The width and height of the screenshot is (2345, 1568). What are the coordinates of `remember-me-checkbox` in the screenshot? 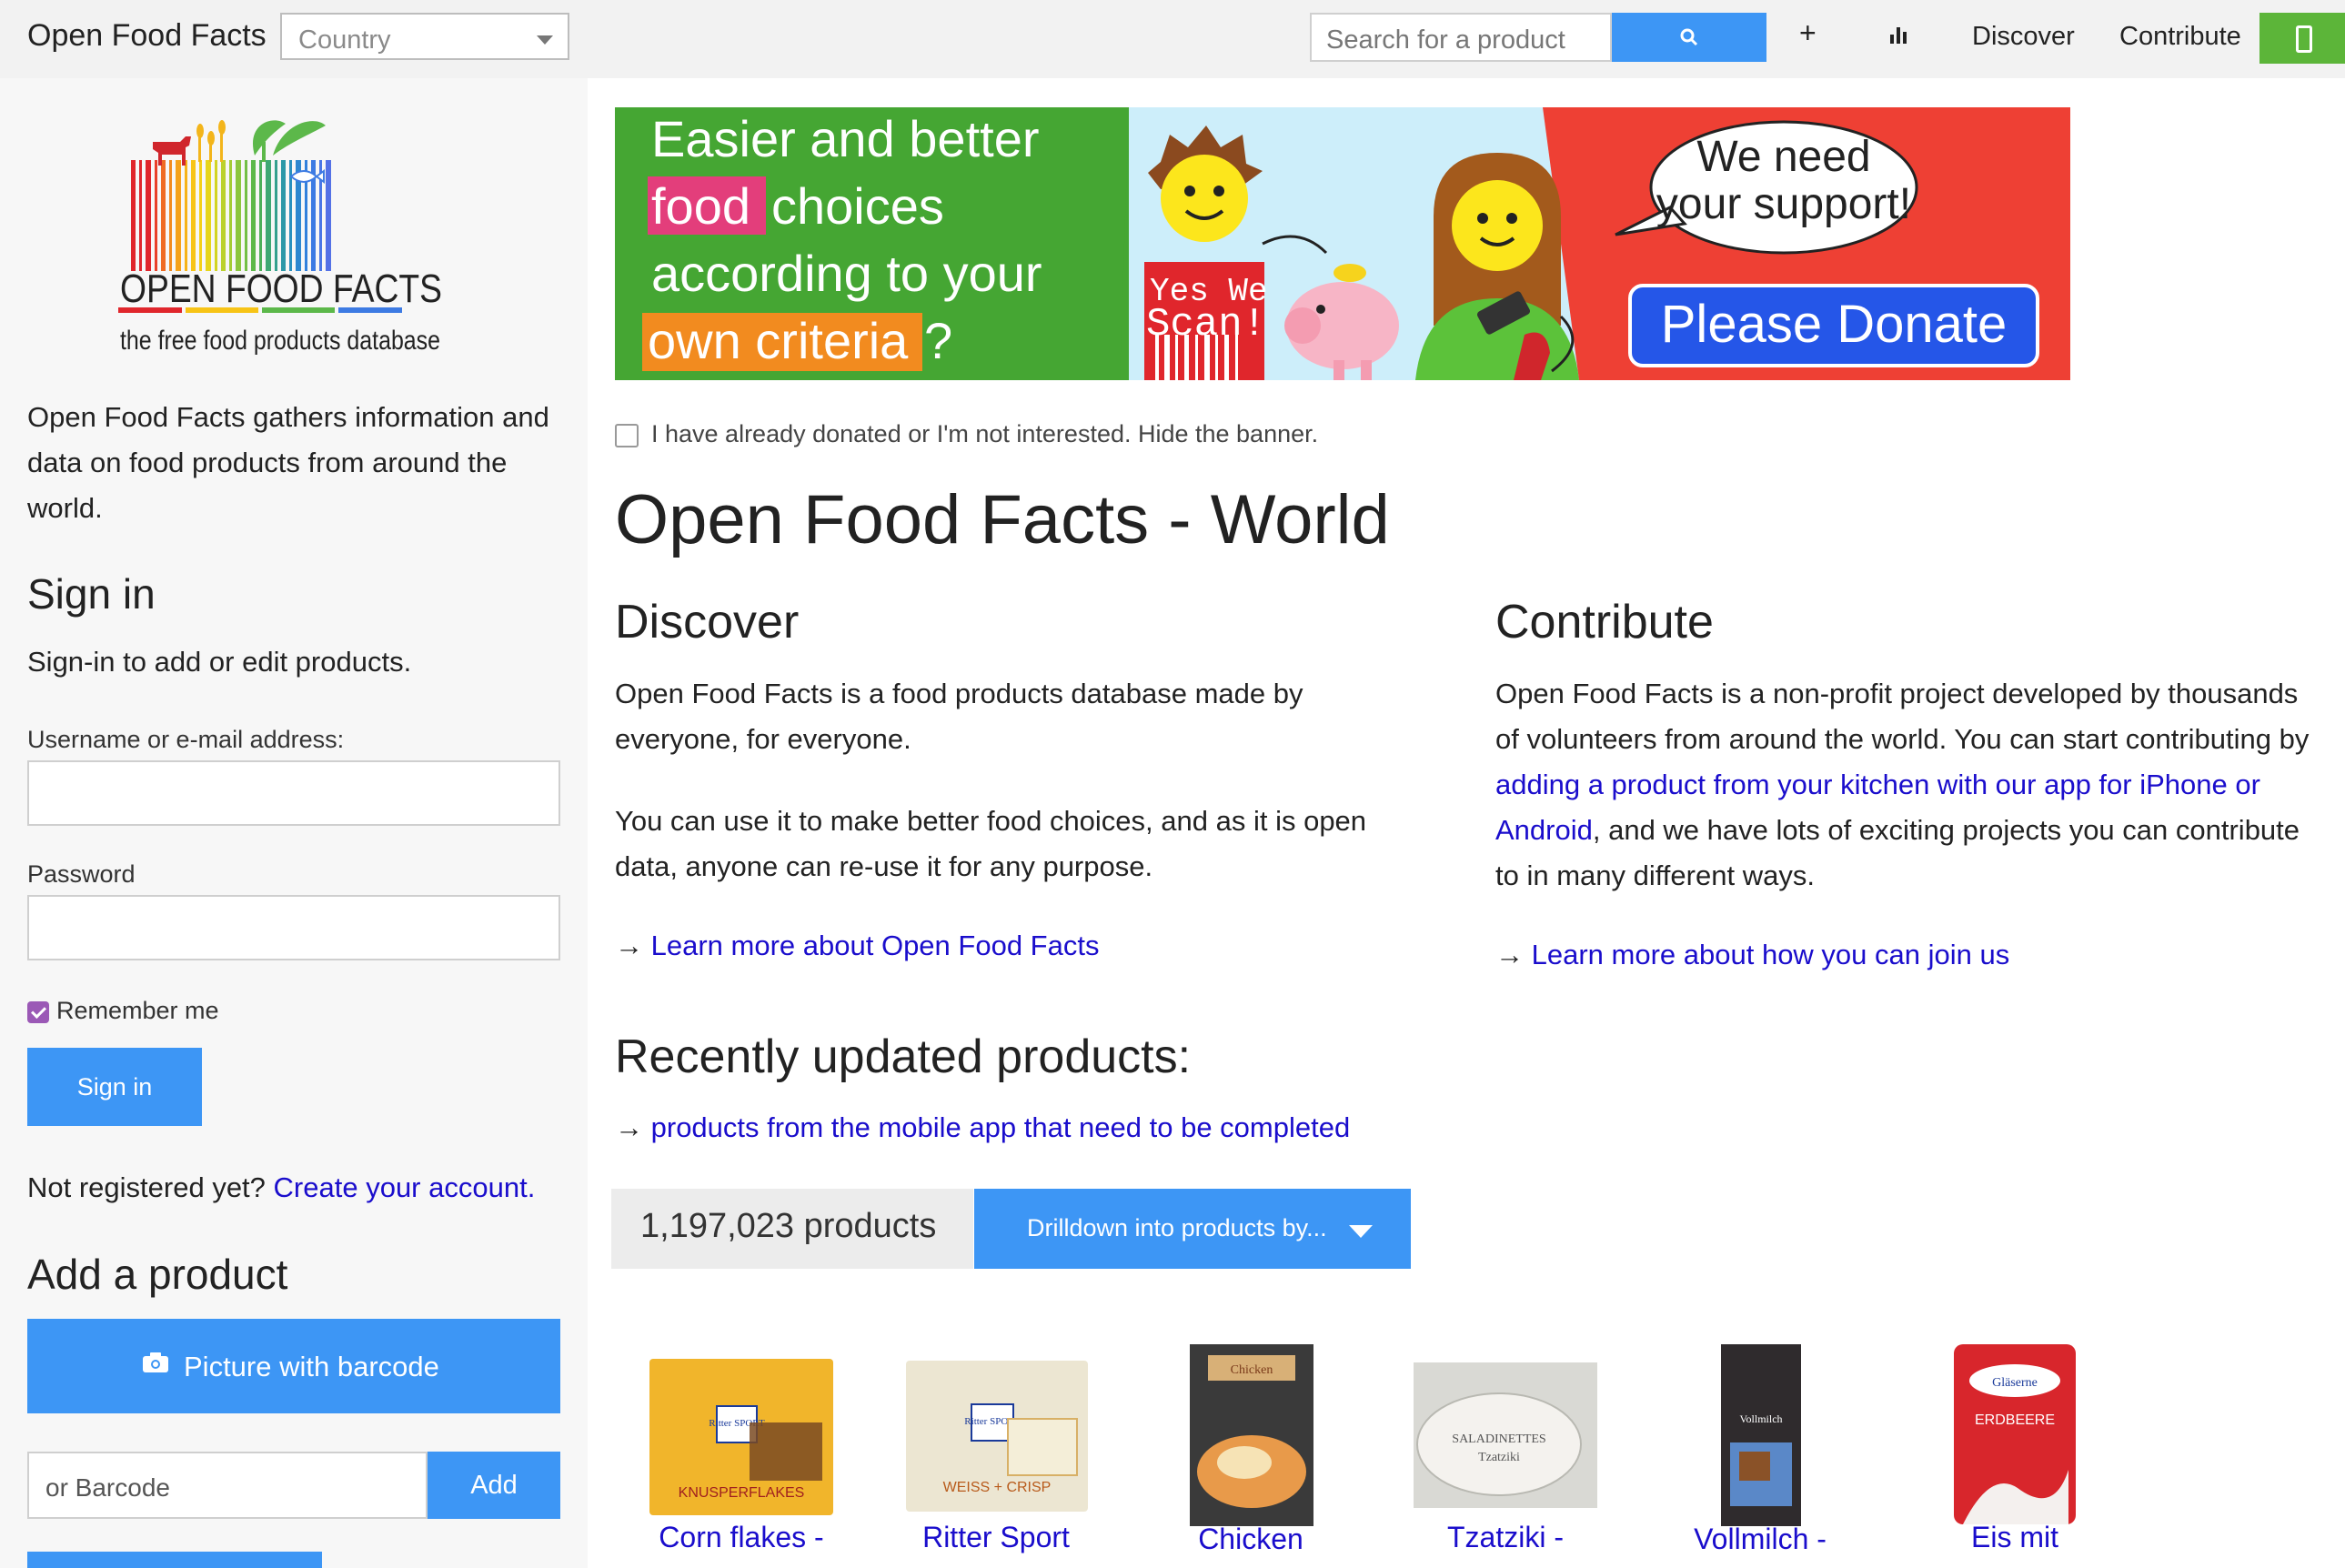 It's located at (38, 1012).